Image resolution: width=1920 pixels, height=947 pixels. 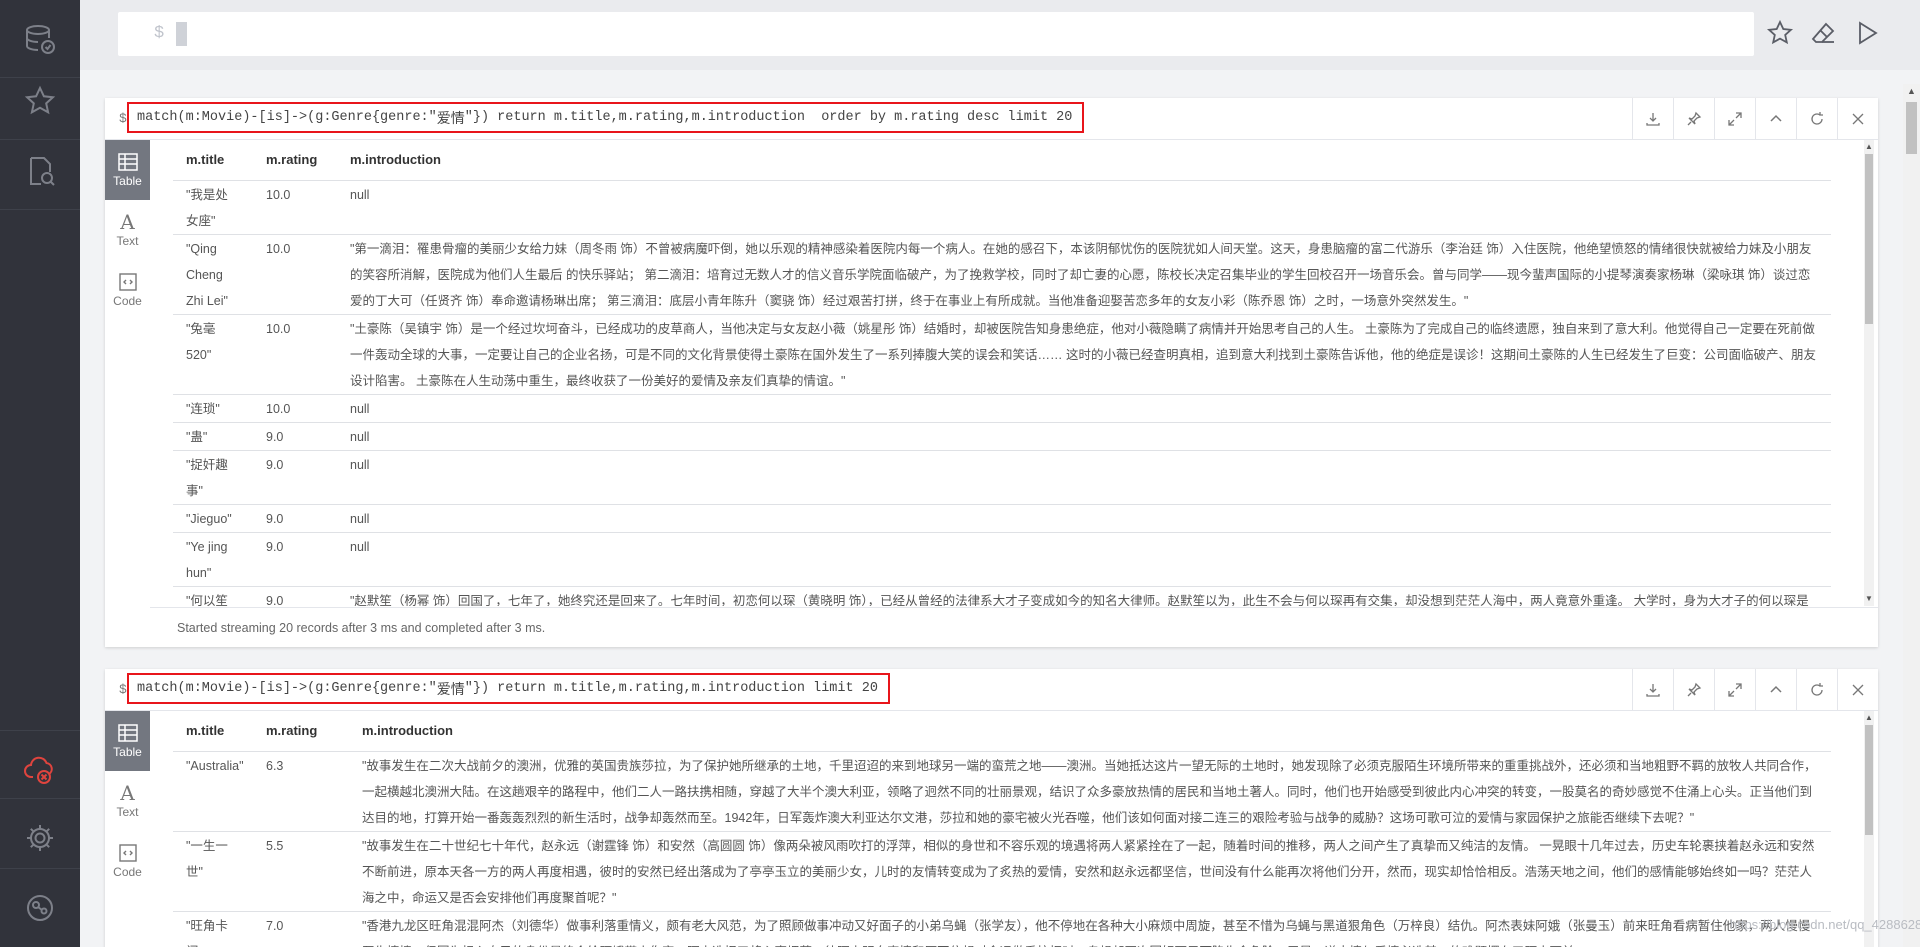 What do you see at coordinates (213, 596) in the screenshot?
I see `cell-title: "何以笙箫默"` at bounding box center [213, 596].